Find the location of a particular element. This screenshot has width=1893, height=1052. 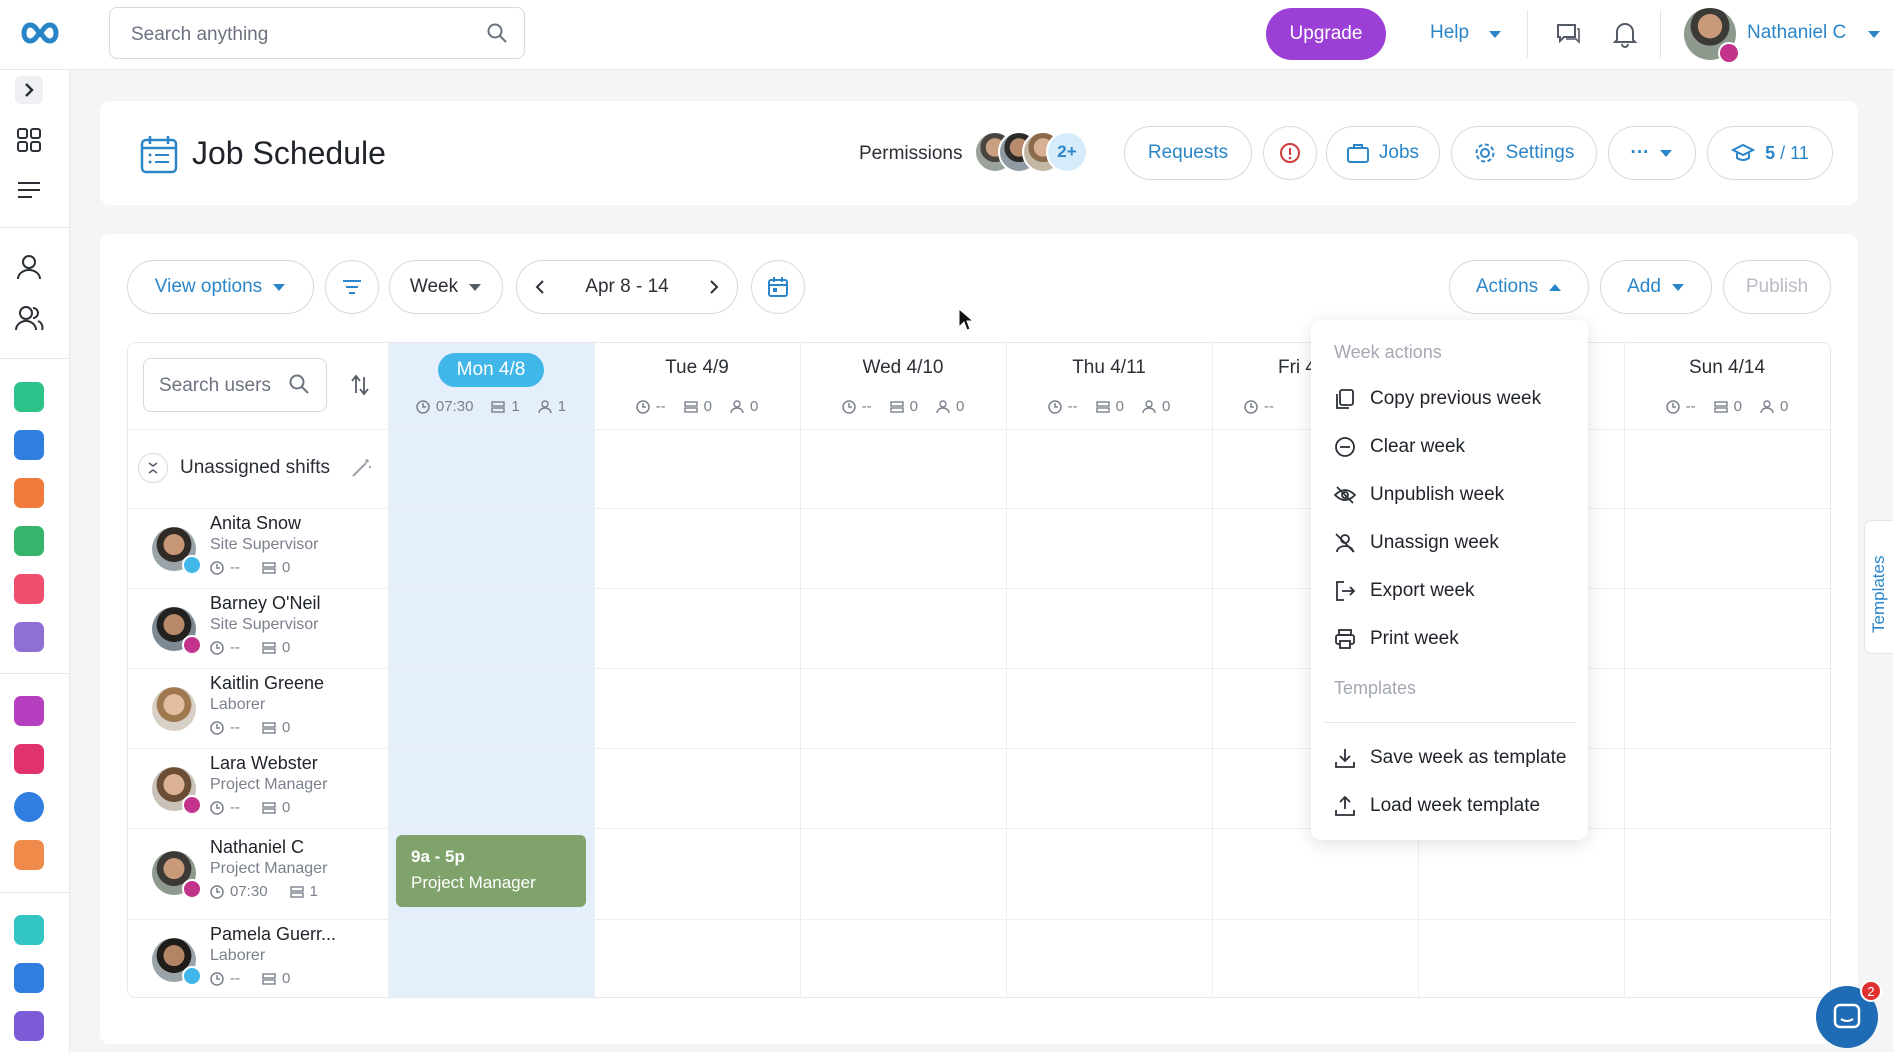

dashboard-grid-icon is located at coordinates (29, 140).